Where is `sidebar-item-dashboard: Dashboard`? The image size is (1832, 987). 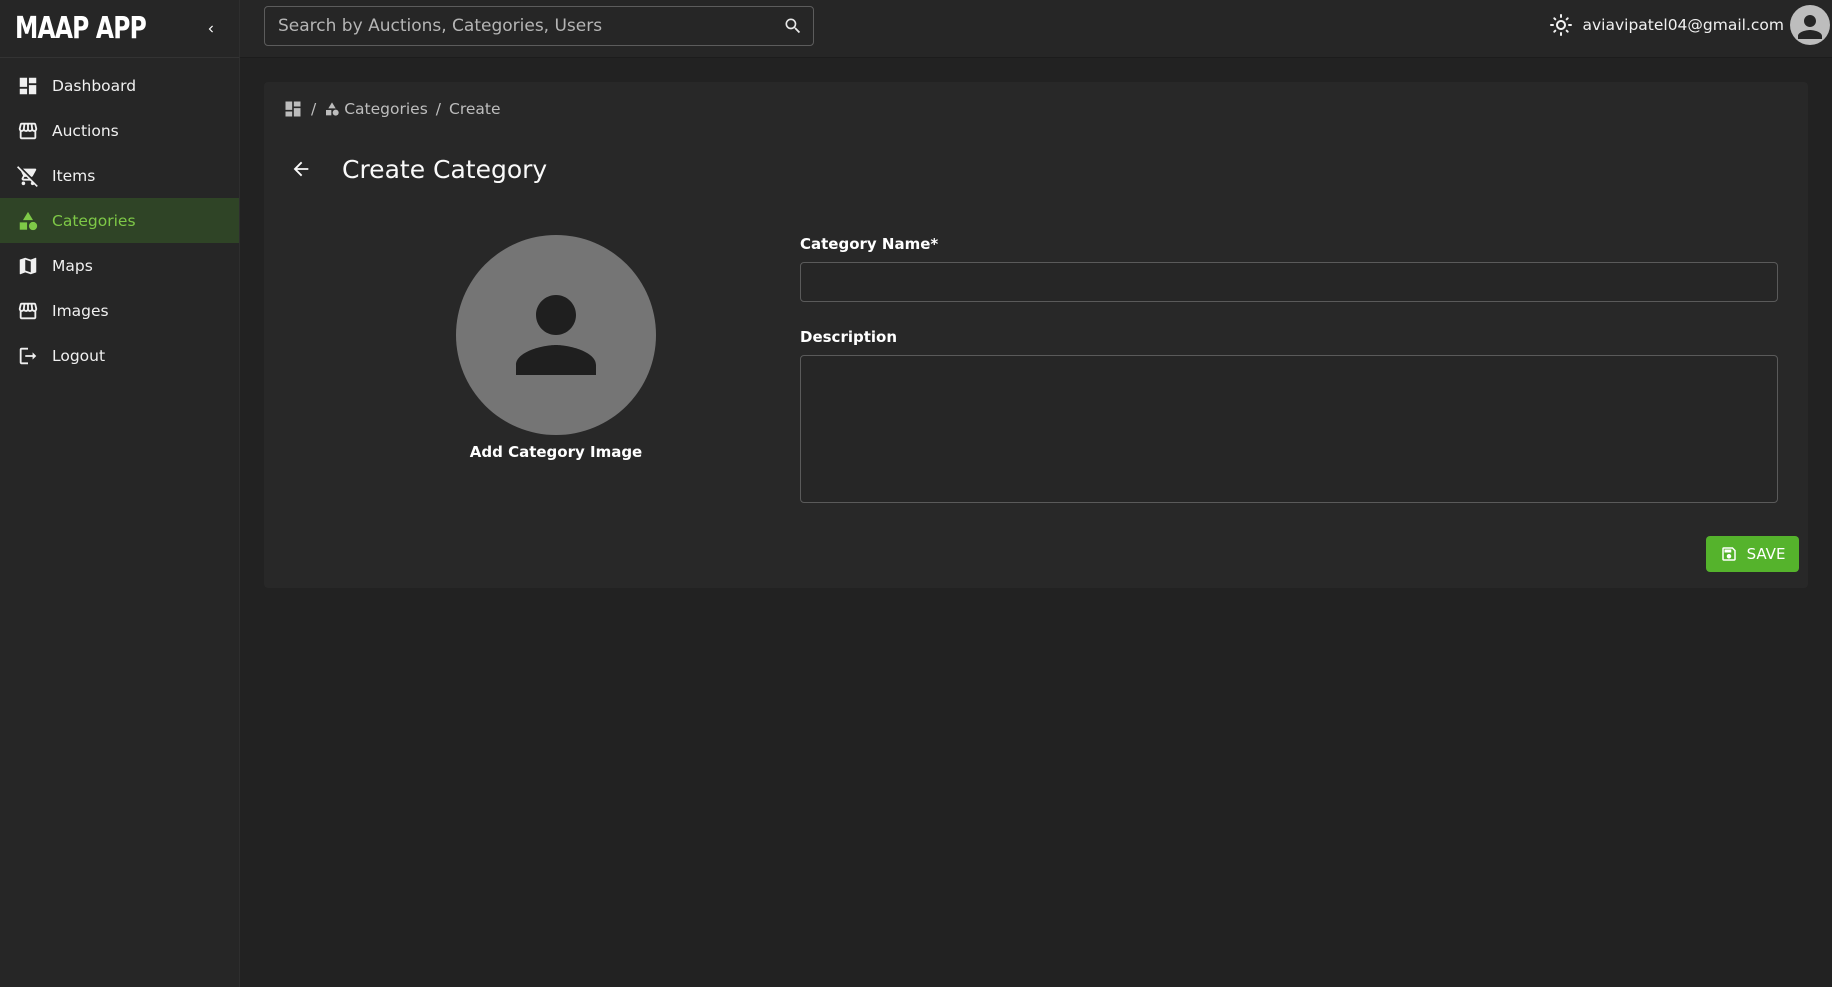 sidebar-item-dashboard: Dashboard is located at coordinates (119, 85).